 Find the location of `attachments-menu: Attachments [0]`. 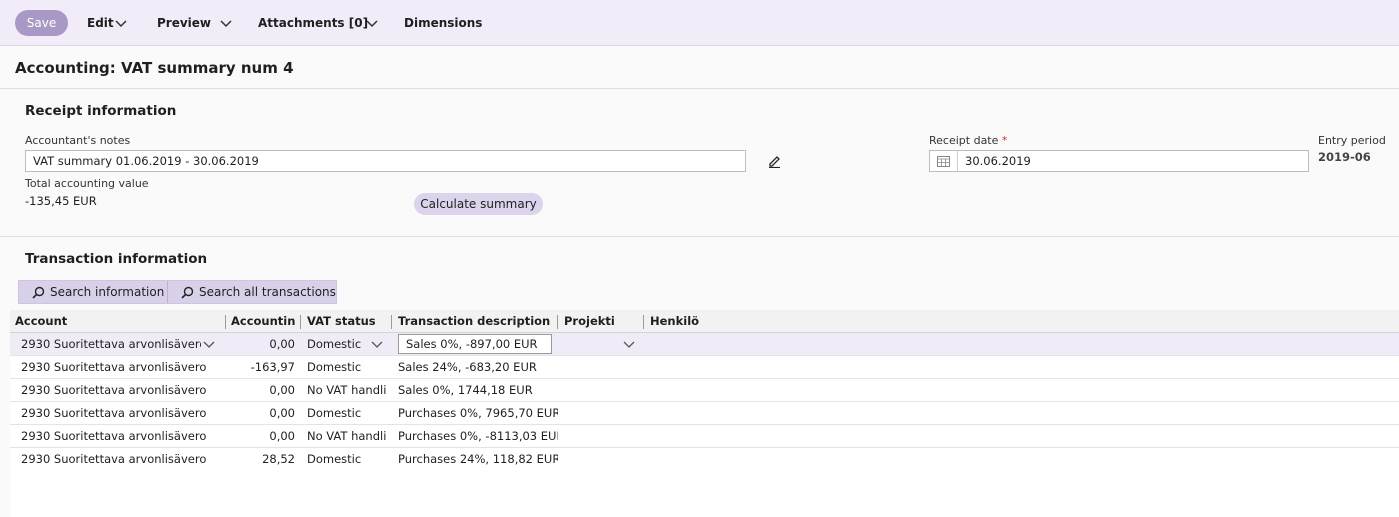

attachments-menu: Attachments [0] is located at coordinates (313, 23).